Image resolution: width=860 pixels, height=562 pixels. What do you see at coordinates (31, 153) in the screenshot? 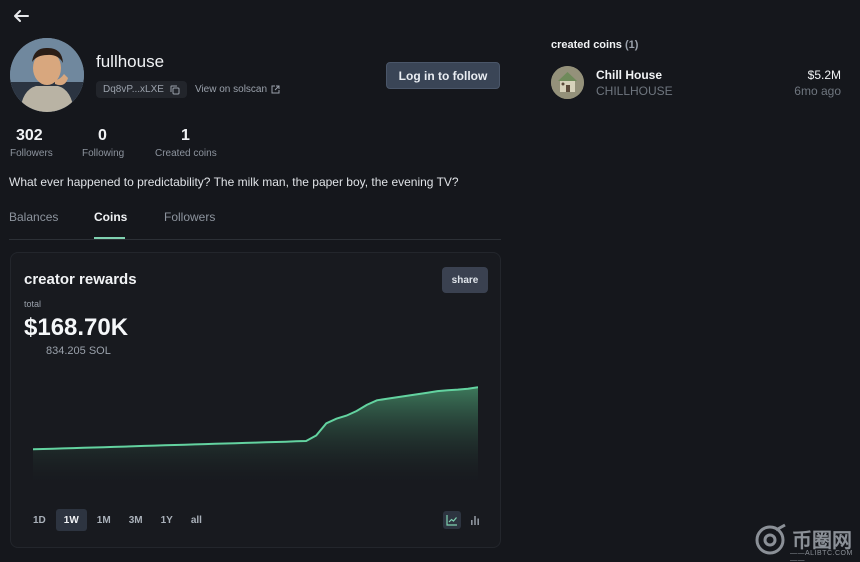
I see `stat-label: Followers` at bounding box center [31, 153].